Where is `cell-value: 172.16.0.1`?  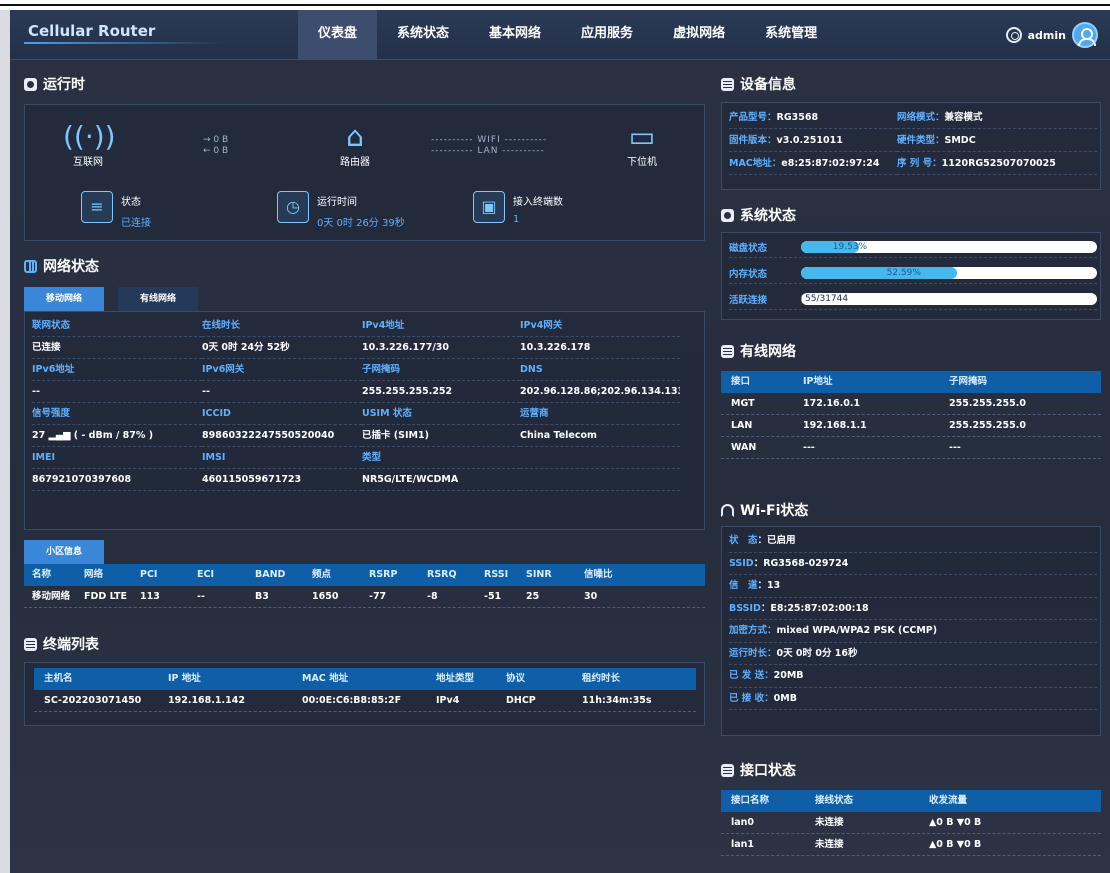 cell-value: 172.16.0.1 is located at coordinates (832, 403).